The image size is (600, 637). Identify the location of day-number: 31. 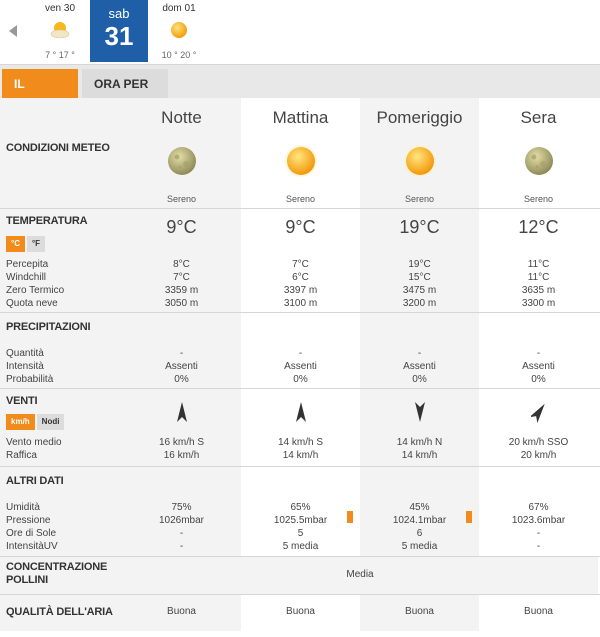
(119, 36).